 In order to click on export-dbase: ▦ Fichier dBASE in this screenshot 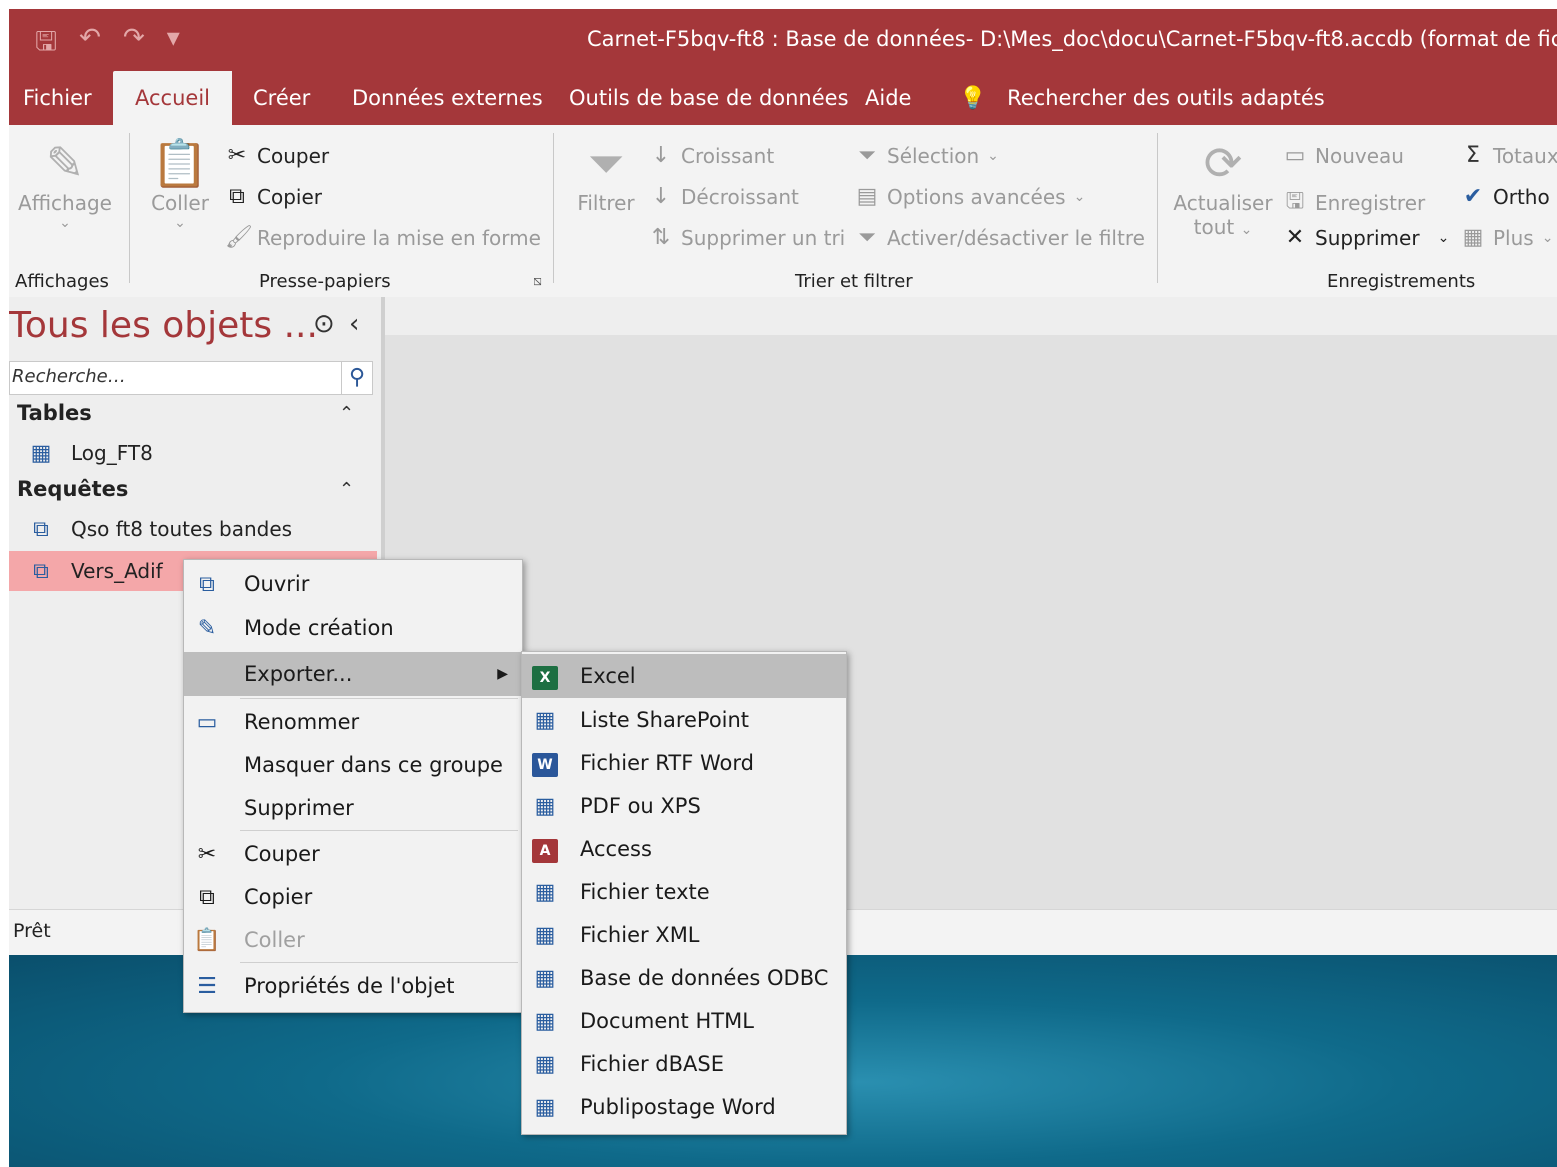, I will do `click(684, 1064)`.